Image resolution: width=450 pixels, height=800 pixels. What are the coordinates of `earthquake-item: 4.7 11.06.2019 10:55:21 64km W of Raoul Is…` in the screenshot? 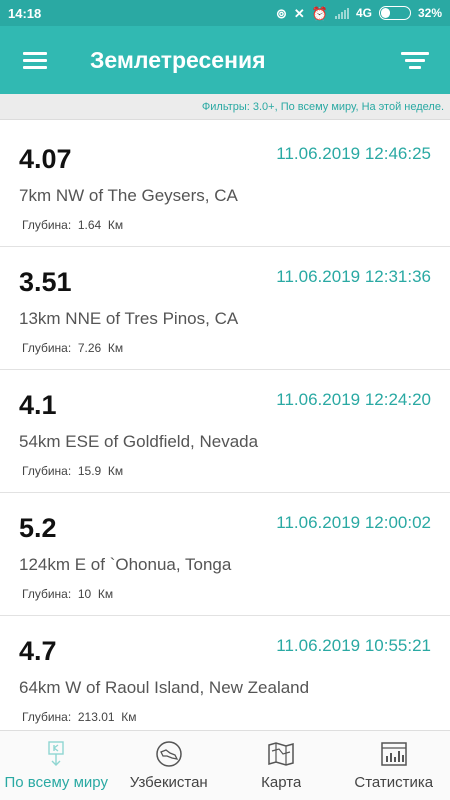 It's located at (225, 672).